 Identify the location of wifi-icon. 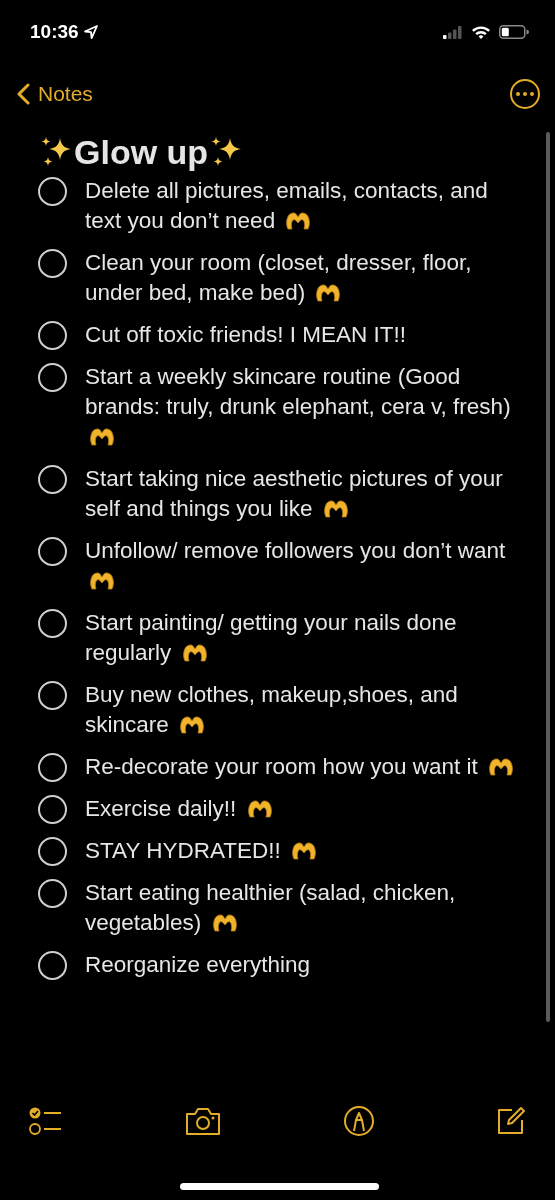
(481, 32).